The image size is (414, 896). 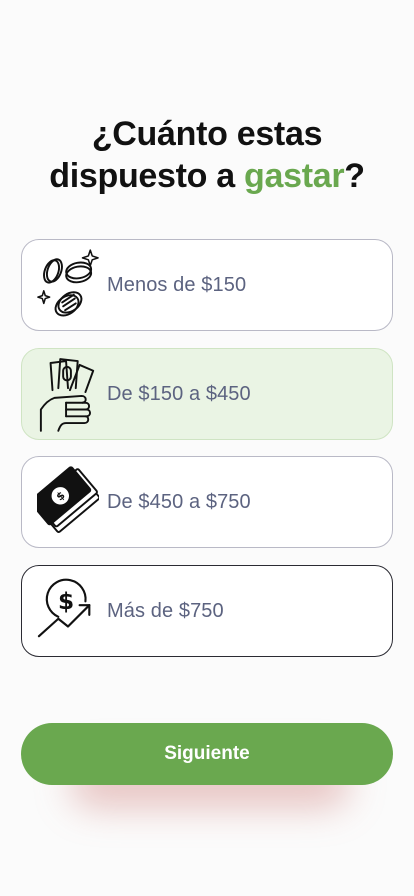 I want to click on budget-option-450-750: $ De $450 a $750, so click(x=207, y=502).